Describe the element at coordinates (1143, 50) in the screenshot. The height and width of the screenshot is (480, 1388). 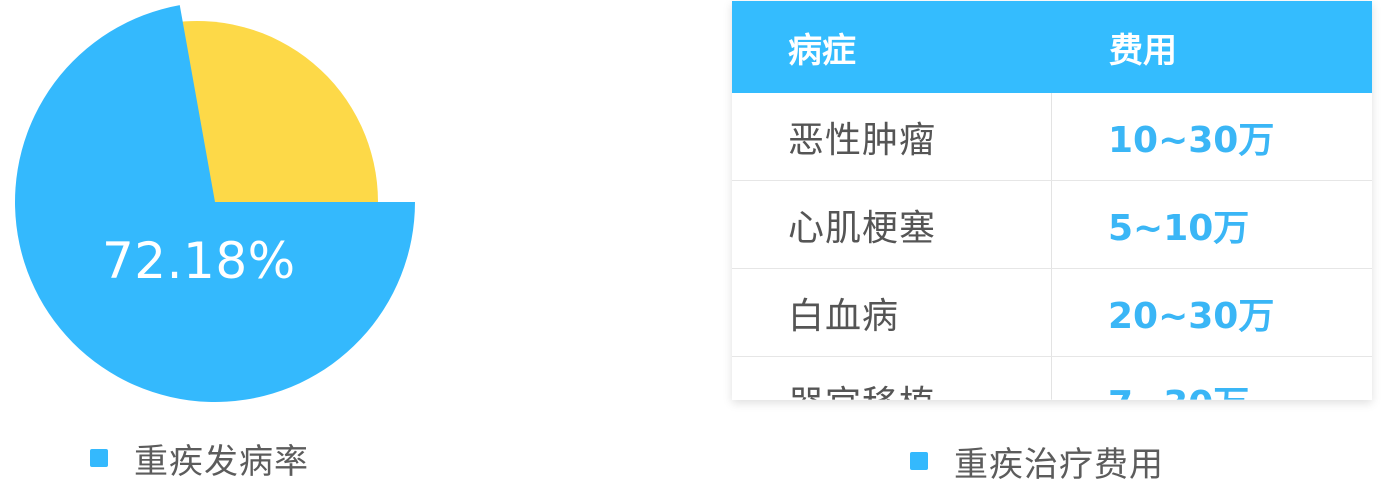
I see `header-cost: 费用` at that location.